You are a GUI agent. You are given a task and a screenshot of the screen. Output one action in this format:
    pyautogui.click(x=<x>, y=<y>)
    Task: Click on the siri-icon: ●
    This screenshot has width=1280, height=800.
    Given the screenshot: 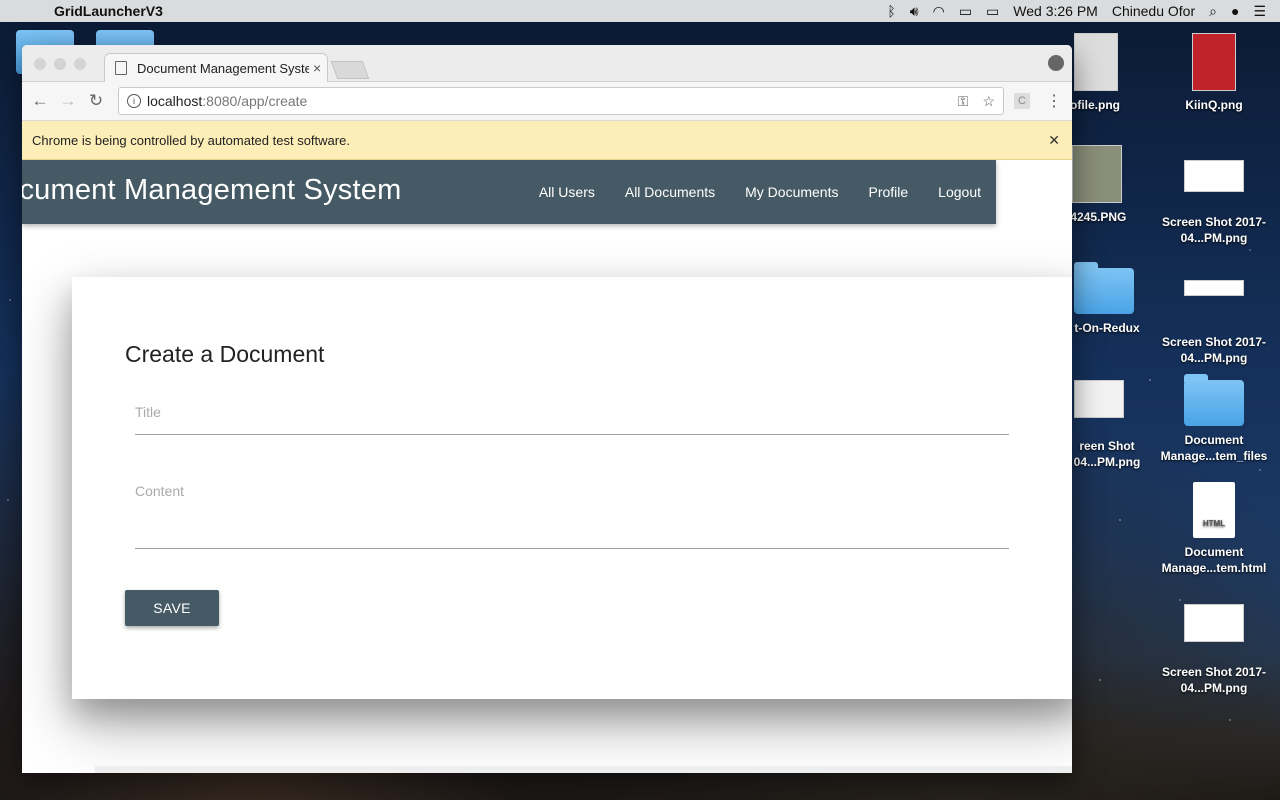 What is the action you would take?
    pyautogui.click(x=1235, y=11)
    